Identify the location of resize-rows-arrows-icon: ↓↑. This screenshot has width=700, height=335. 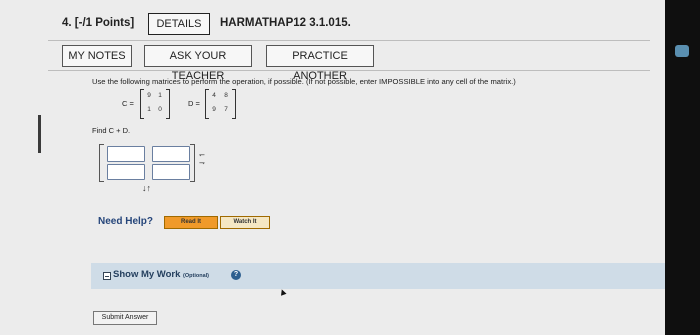
(146, 188).